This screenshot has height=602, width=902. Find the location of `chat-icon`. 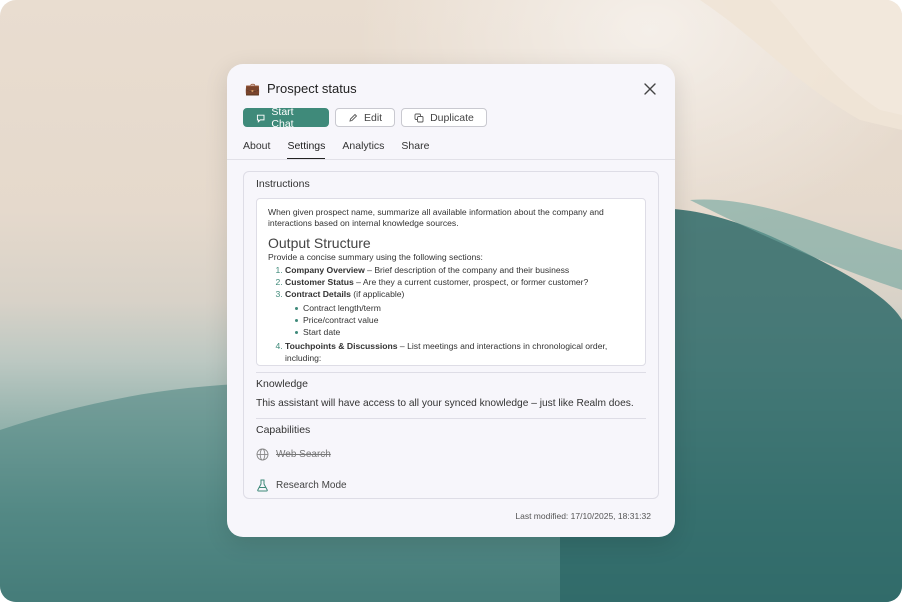

chat-icon is located at coordinates (260, 118).